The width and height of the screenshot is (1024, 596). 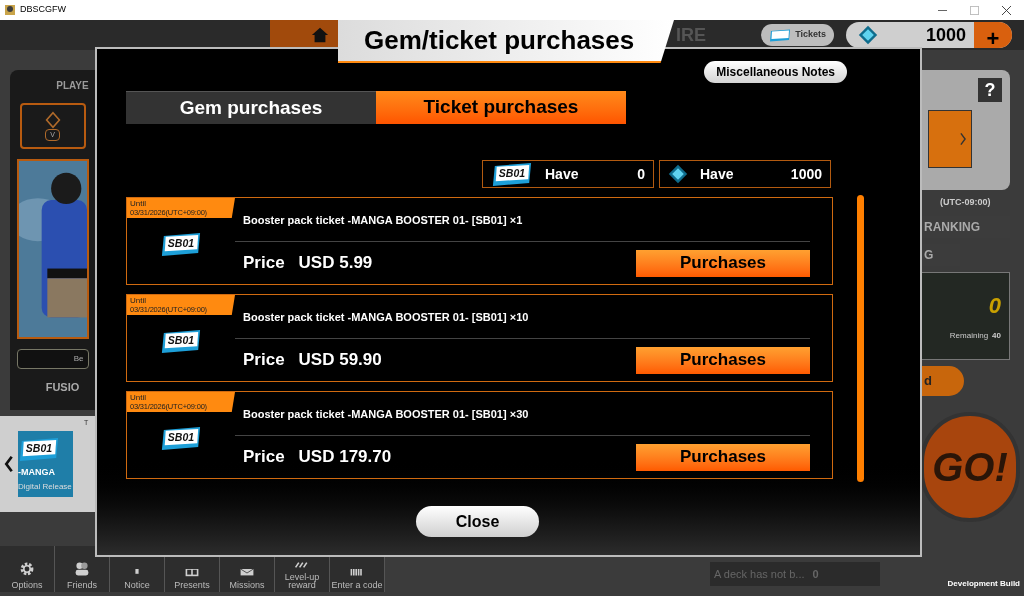 I want to click on item-name: Booster pack ticket -MANGA BOOSTER 01- [SB01] ×10, so click(x=522, y=318).